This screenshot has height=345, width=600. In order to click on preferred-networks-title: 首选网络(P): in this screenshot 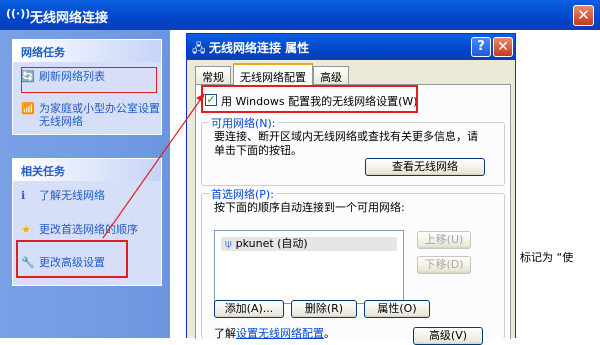, I will do `click(242, 194)`.